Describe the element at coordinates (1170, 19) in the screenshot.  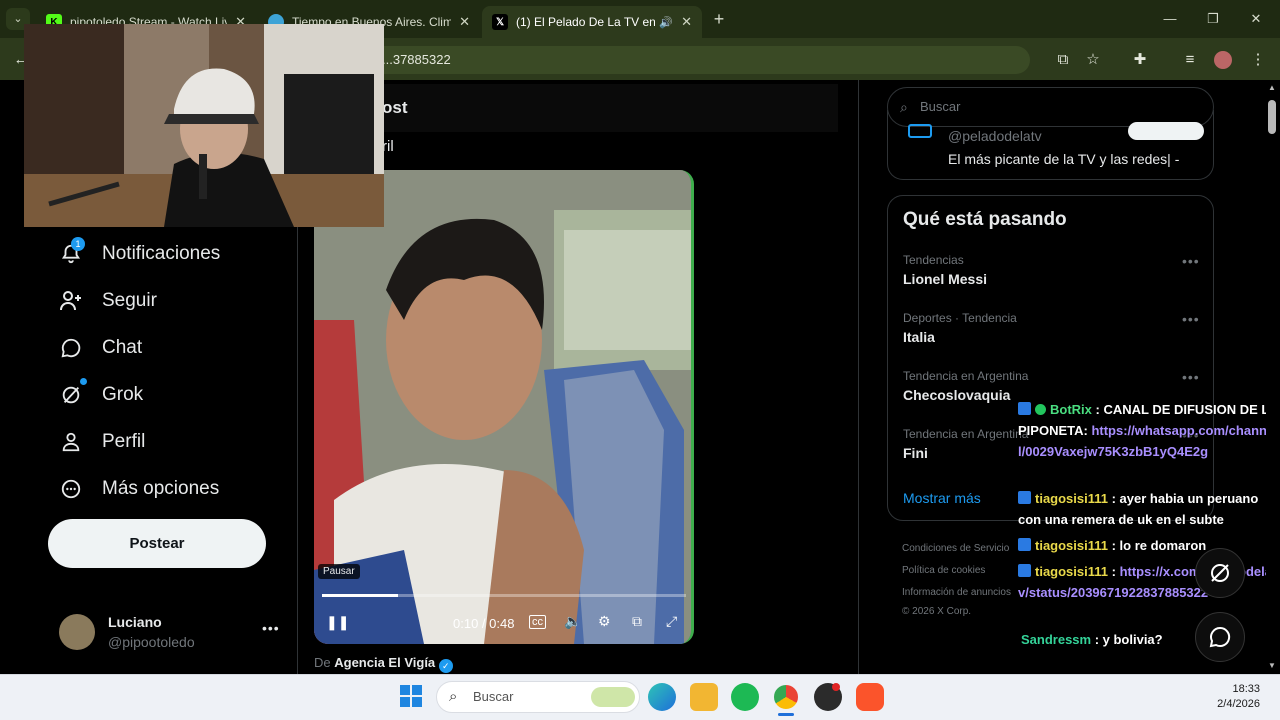
I see `minimize-button: —` at that location.